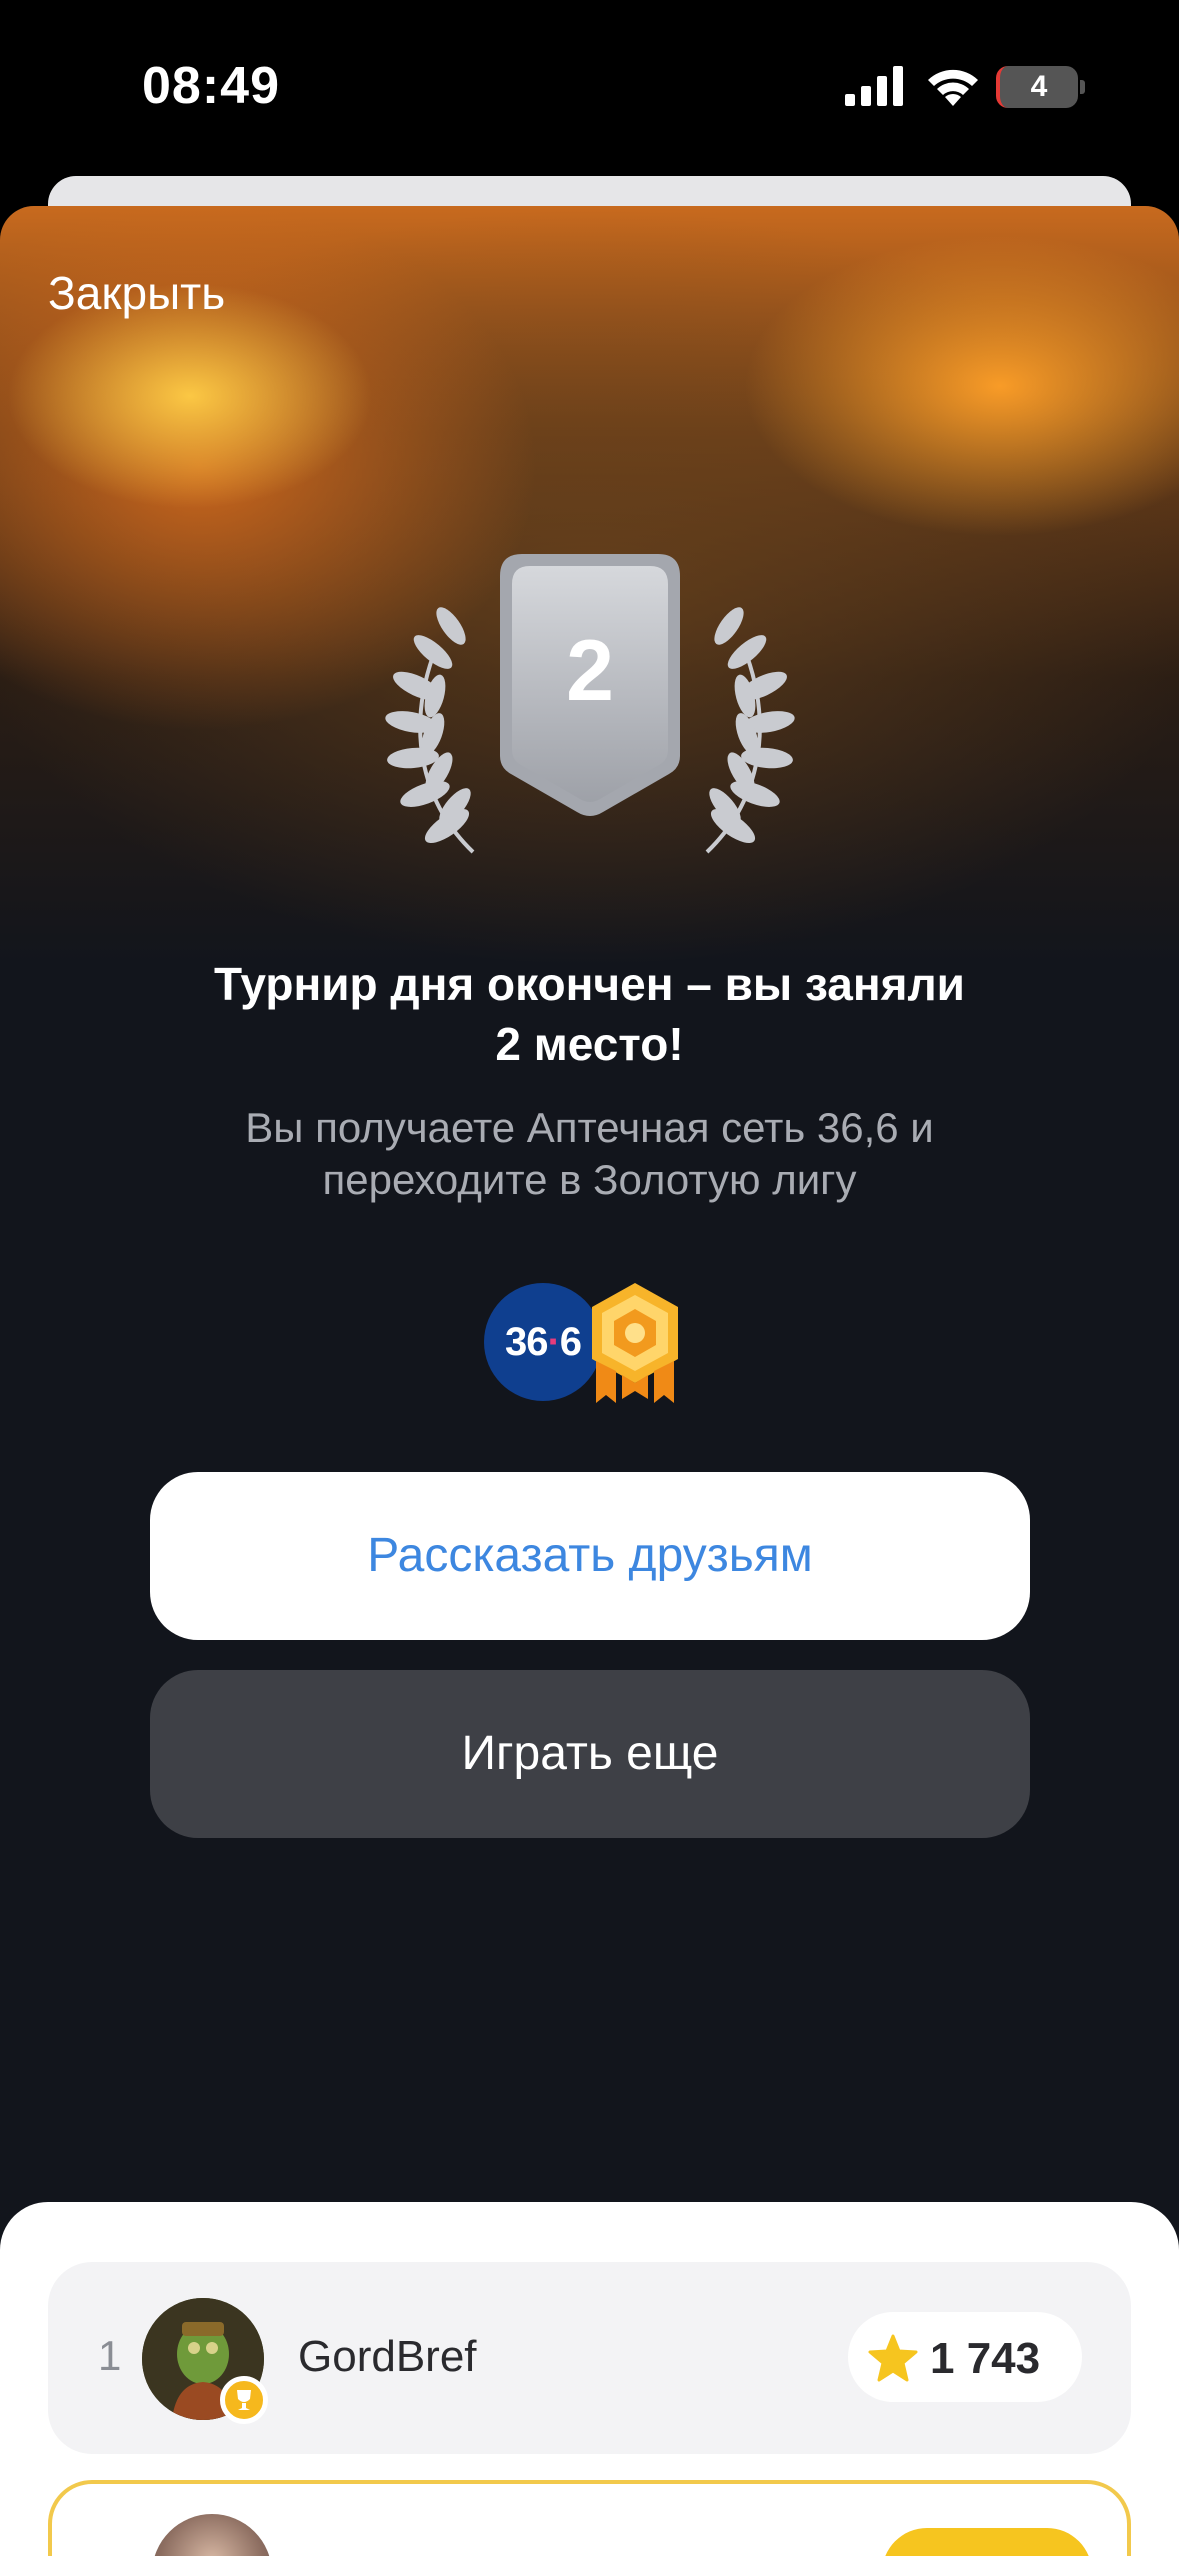  I want to click on result-title: Турнир дня окончен – вы заняли 2 место!, so click(589, 1014).